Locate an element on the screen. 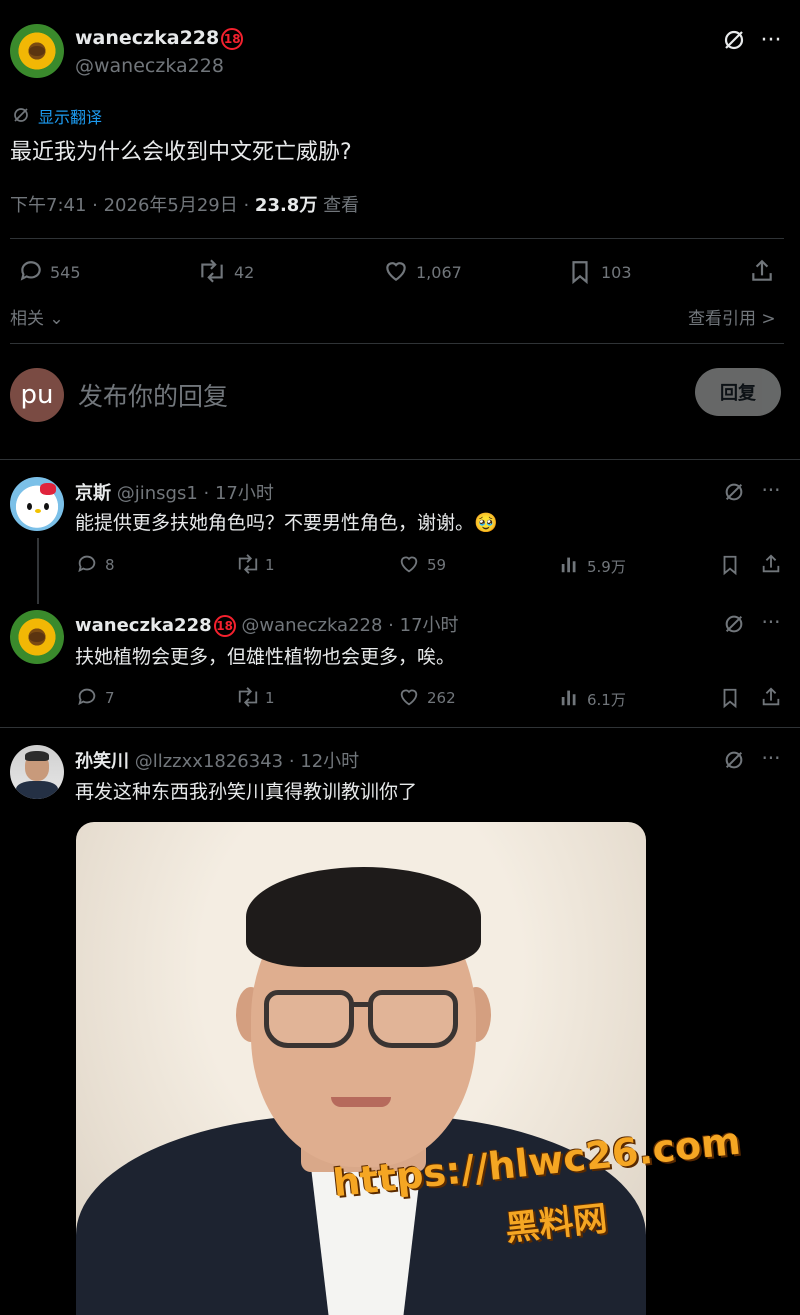 The width and height of the screenshot is (800, 1315). post-text: 最近我为什么会收到中文死亡威胁? is located at coordinates (181, 152).